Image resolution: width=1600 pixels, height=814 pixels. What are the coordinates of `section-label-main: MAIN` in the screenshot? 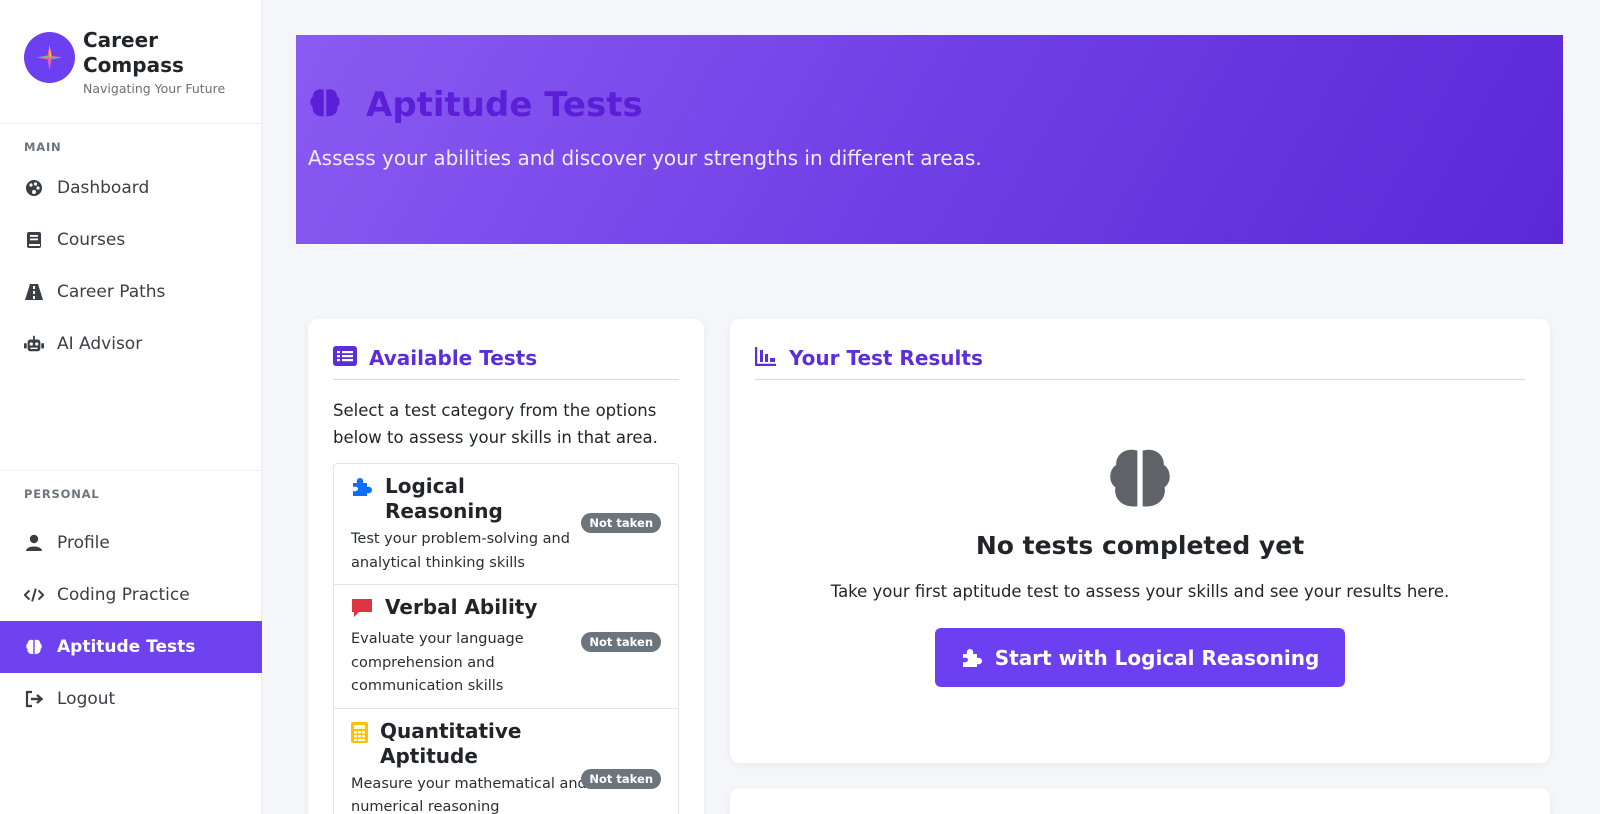 It's located at (43, 147).